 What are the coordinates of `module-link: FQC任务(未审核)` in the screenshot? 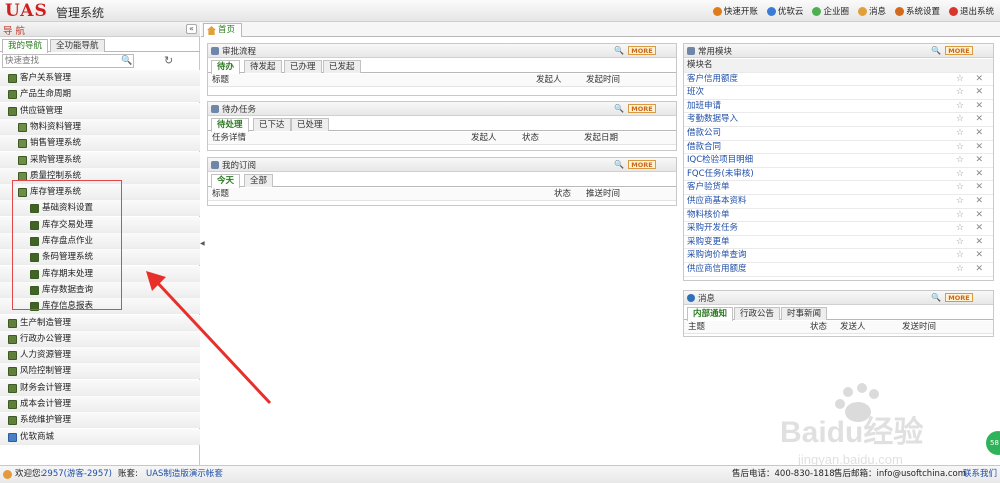 It's located at (720, 174).